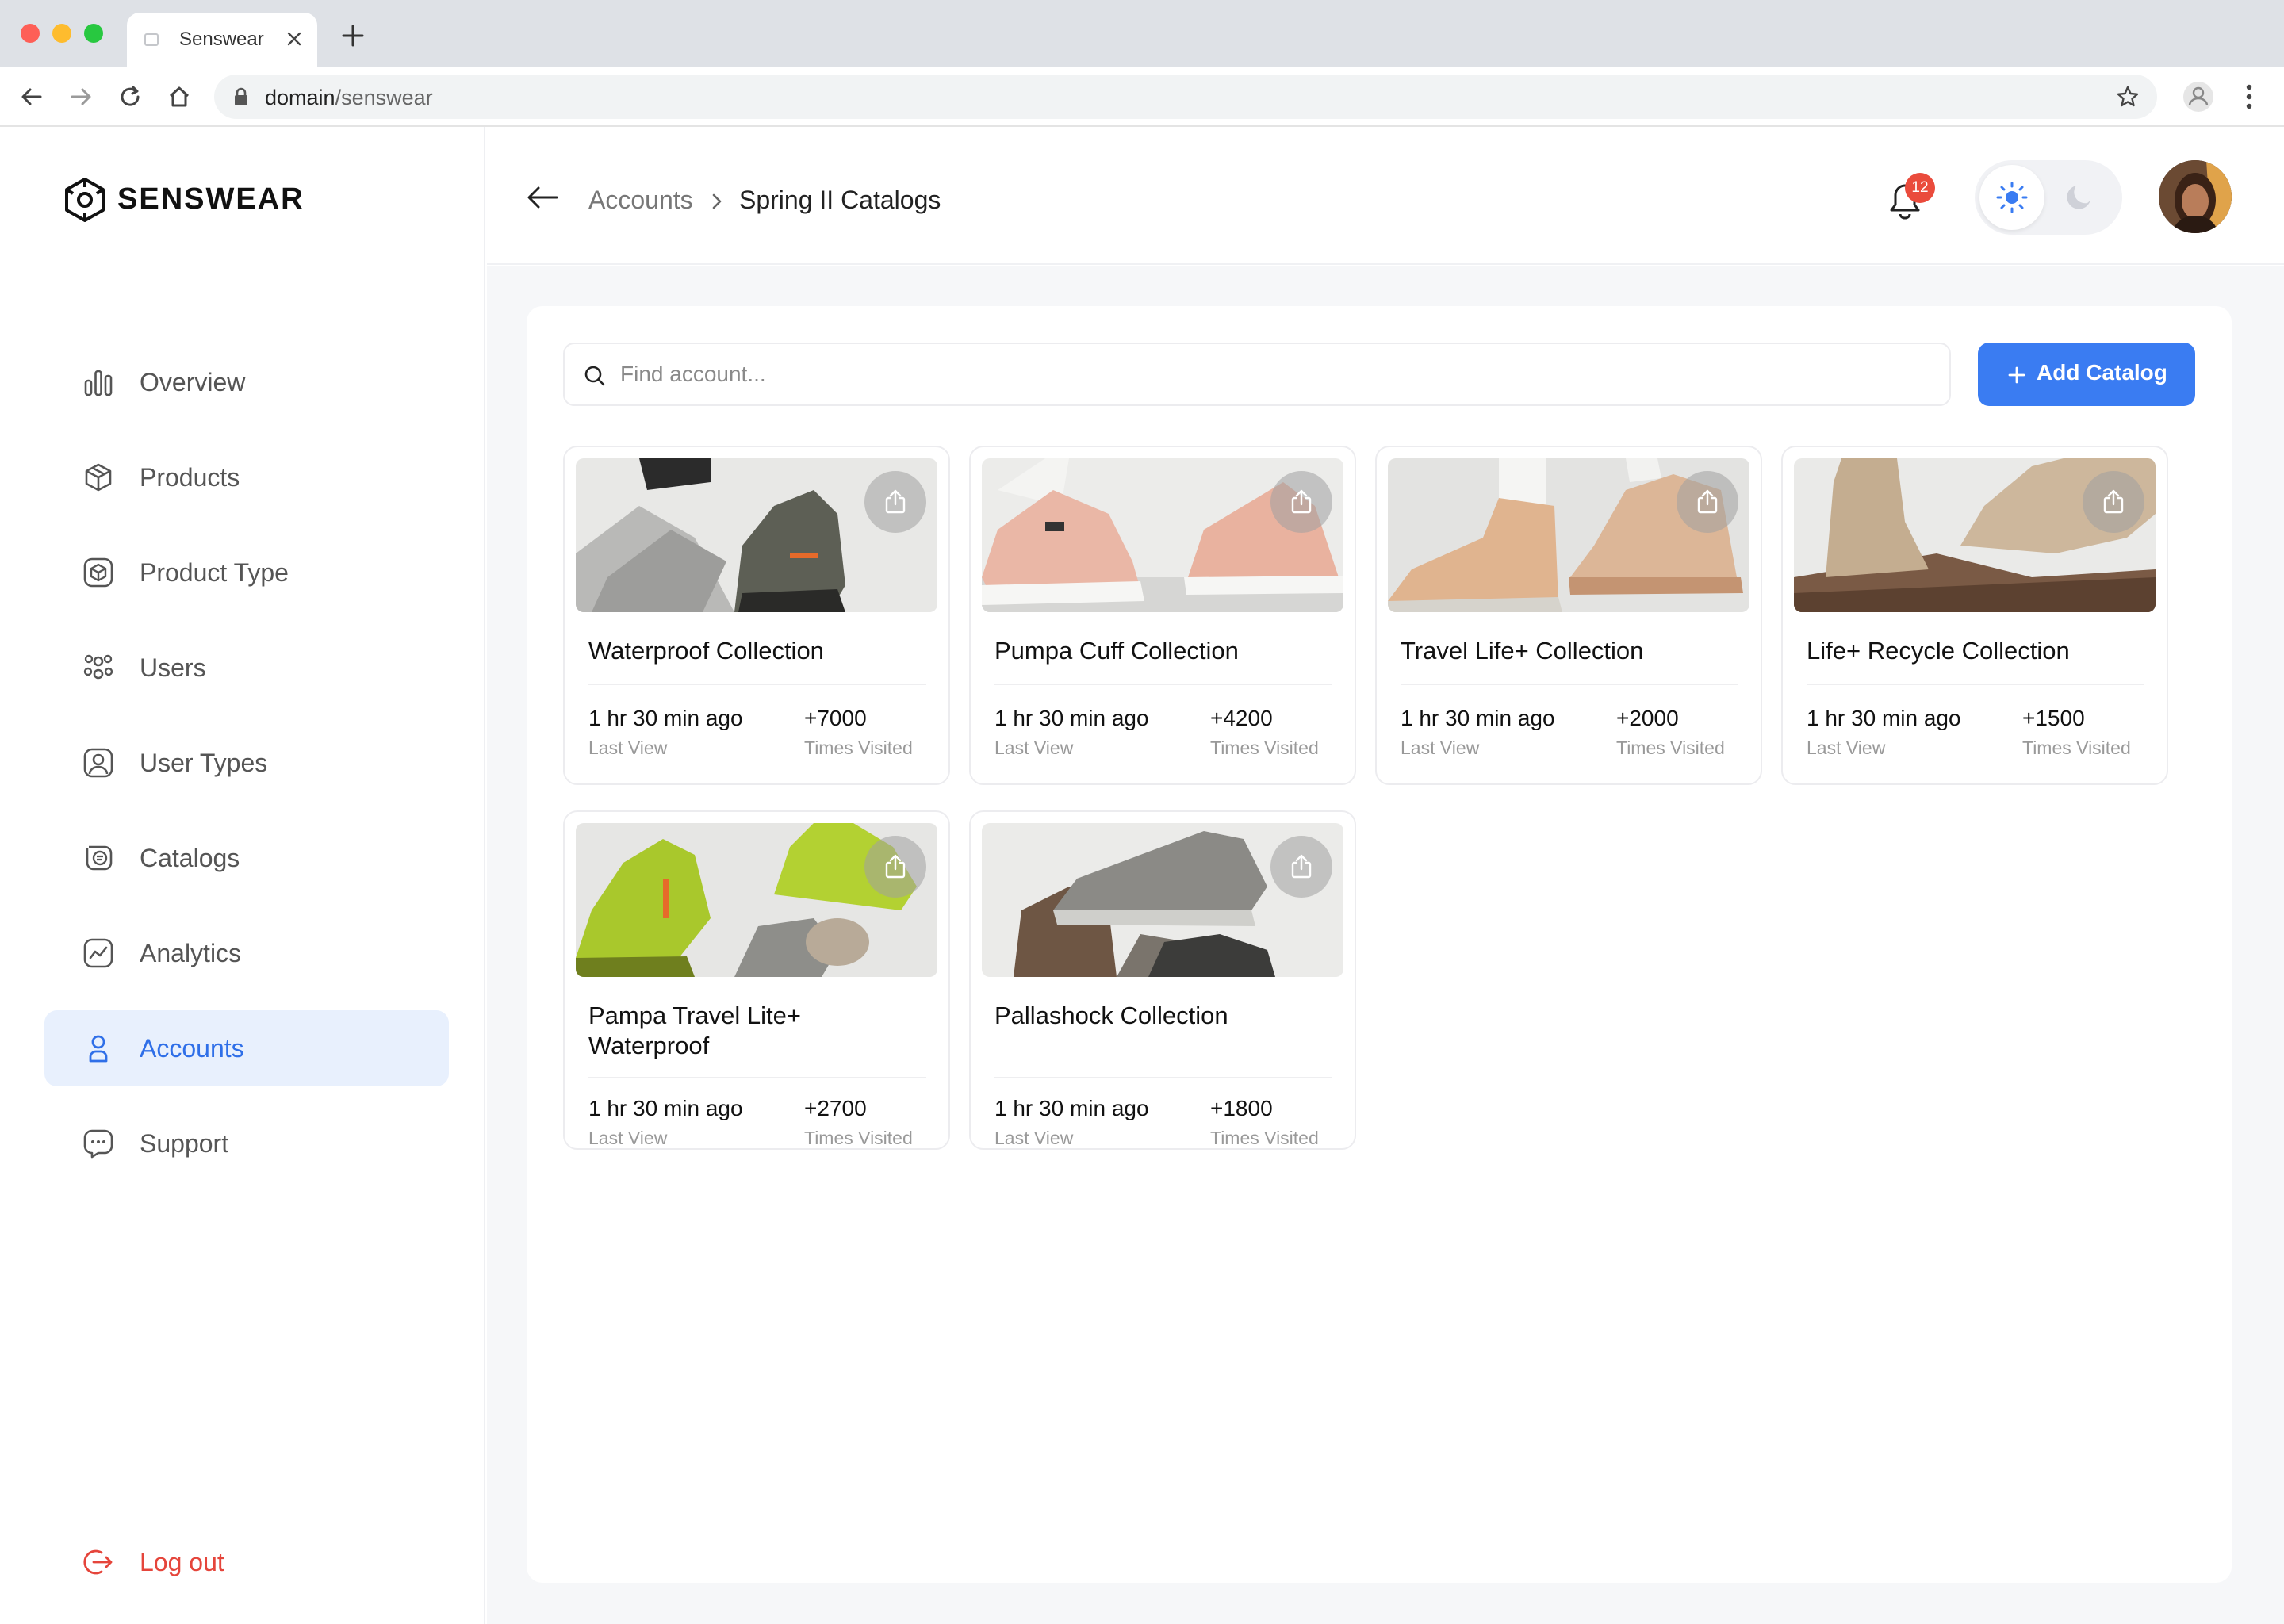 This screenshot has height=1624, width=2284. Describe the element at coordinates (1647, 718) in the screenshot. I see `visits-value: +2000` at that location.